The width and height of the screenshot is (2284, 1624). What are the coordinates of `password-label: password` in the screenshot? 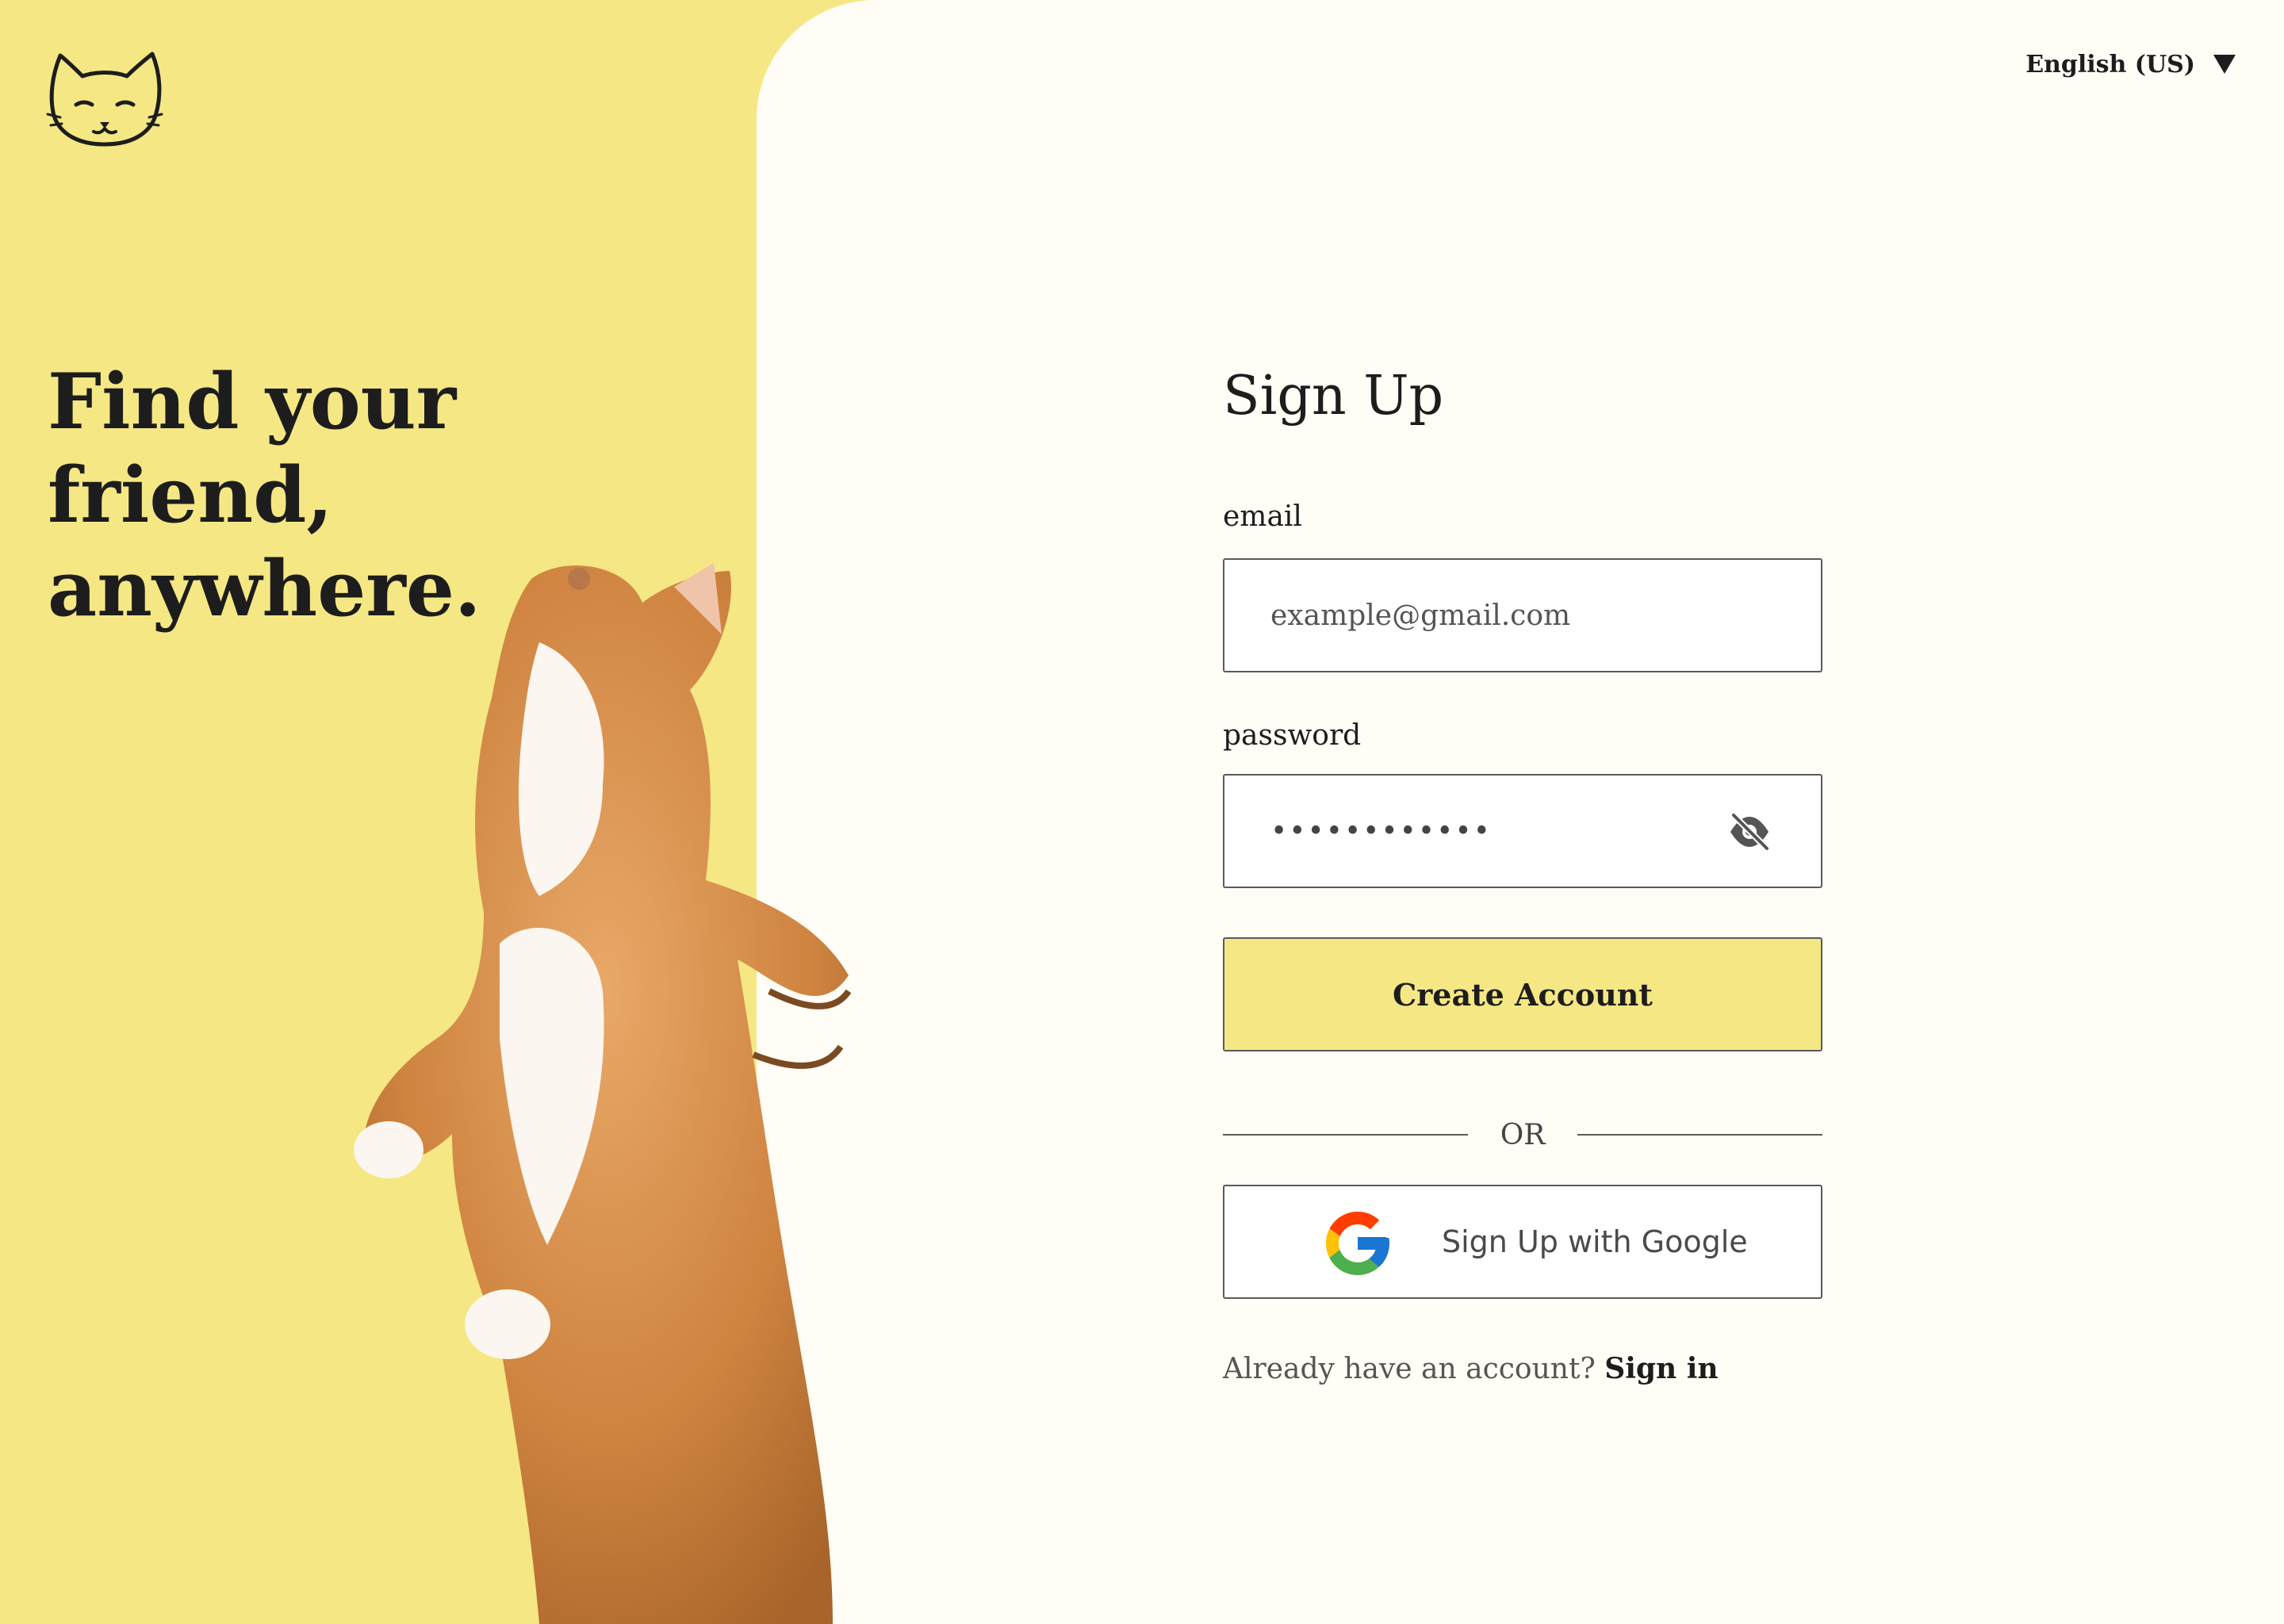 It's located at (1292, 735).